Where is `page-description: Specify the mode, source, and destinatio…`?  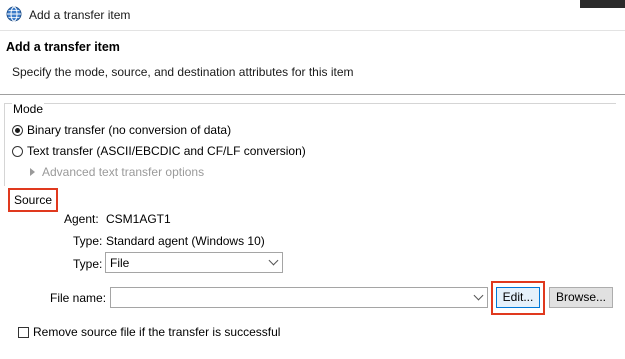
page-description: Specify the mode, source, and destinatio… is located at coordinates (183, 72).